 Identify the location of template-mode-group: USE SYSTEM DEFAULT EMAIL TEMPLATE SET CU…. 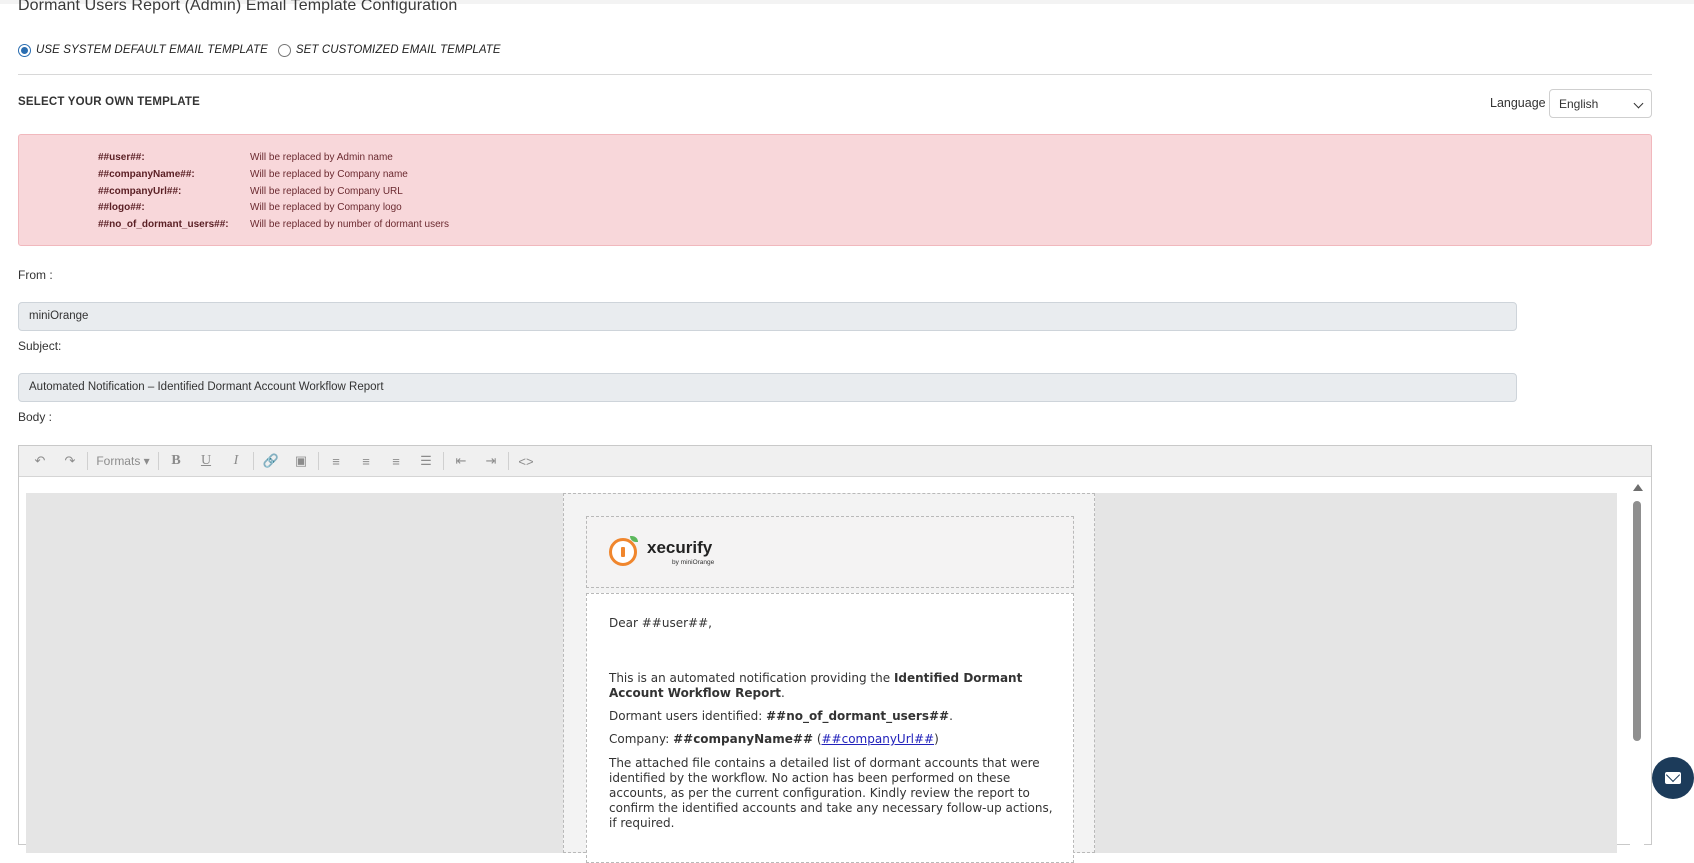
(264, 50).